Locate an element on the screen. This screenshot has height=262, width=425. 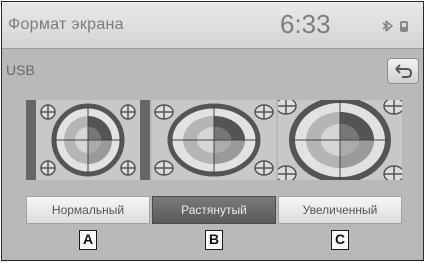
status-icons is located at coordinates (395, 26).